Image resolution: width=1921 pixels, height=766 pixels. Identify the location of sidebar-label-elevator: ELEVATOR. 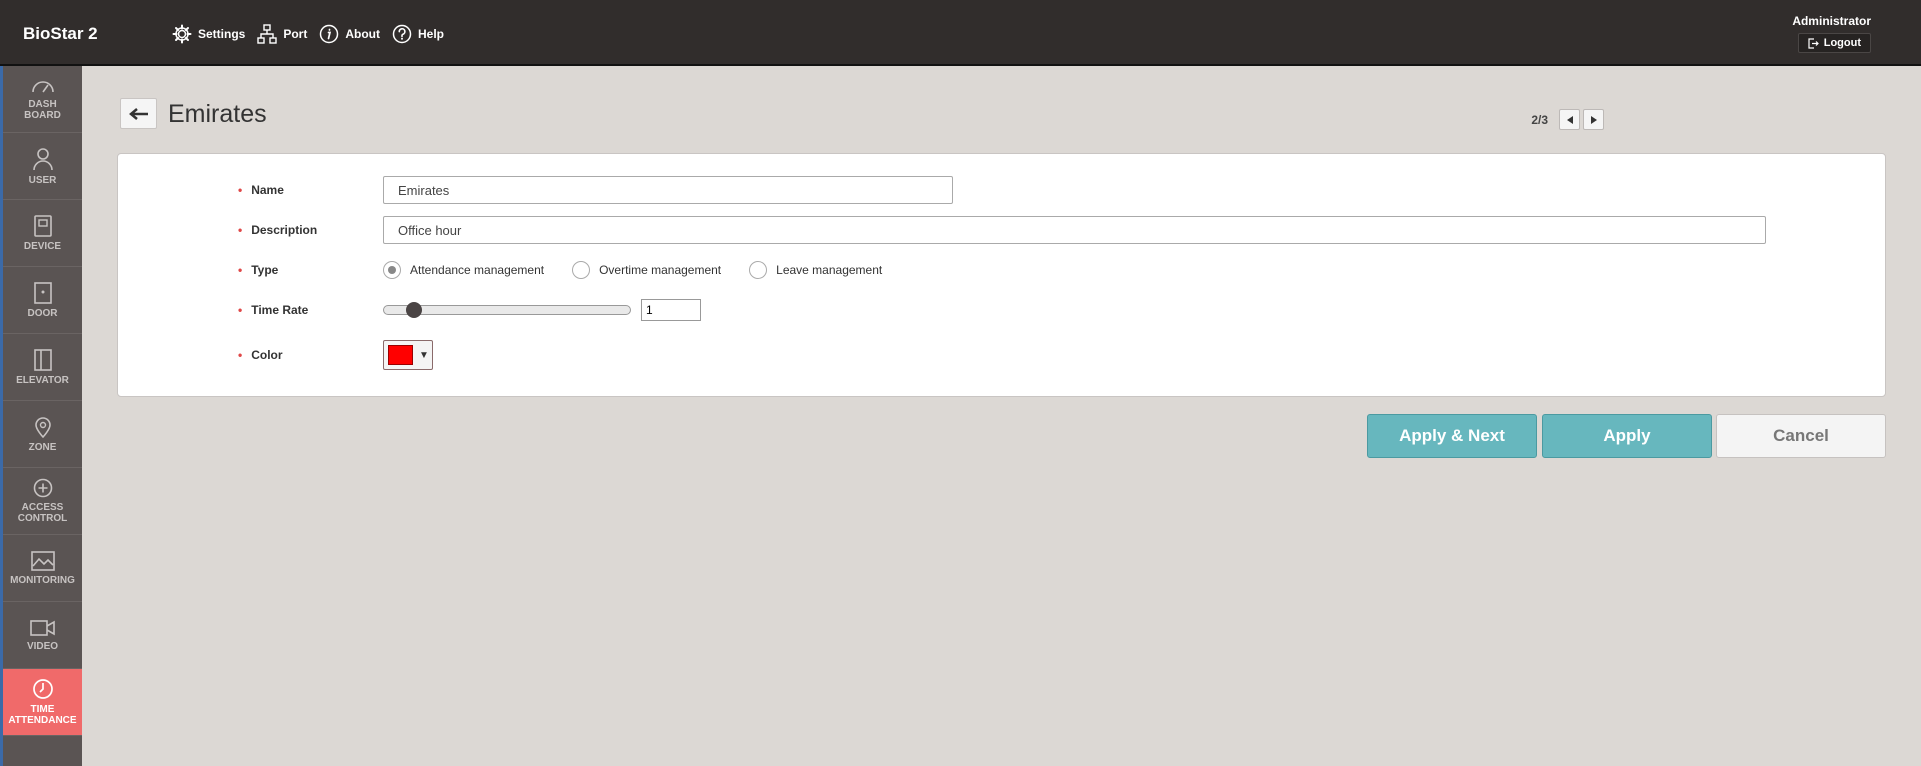
(42, 380).